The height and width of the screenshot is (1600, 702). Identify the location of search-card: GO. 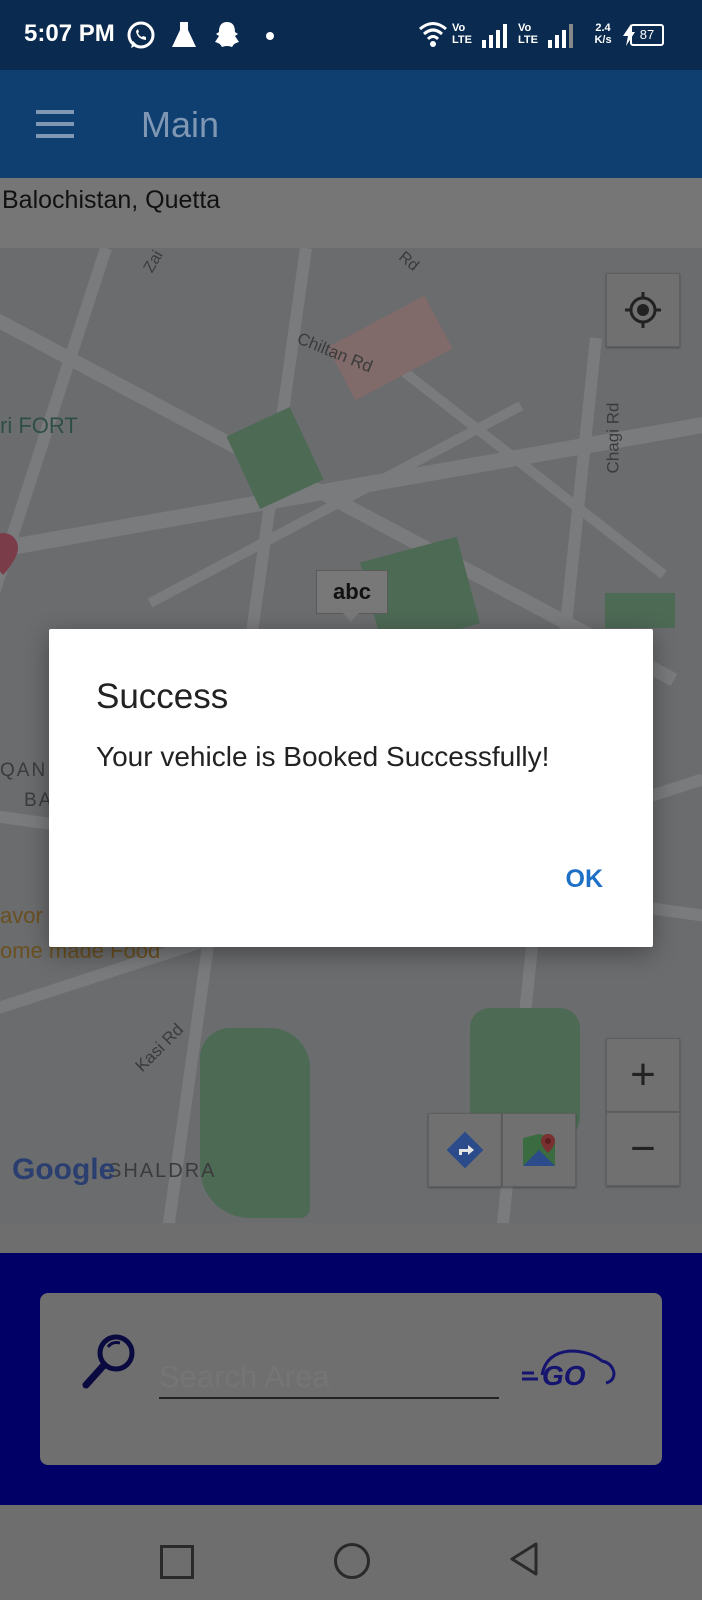
(351, 1379).